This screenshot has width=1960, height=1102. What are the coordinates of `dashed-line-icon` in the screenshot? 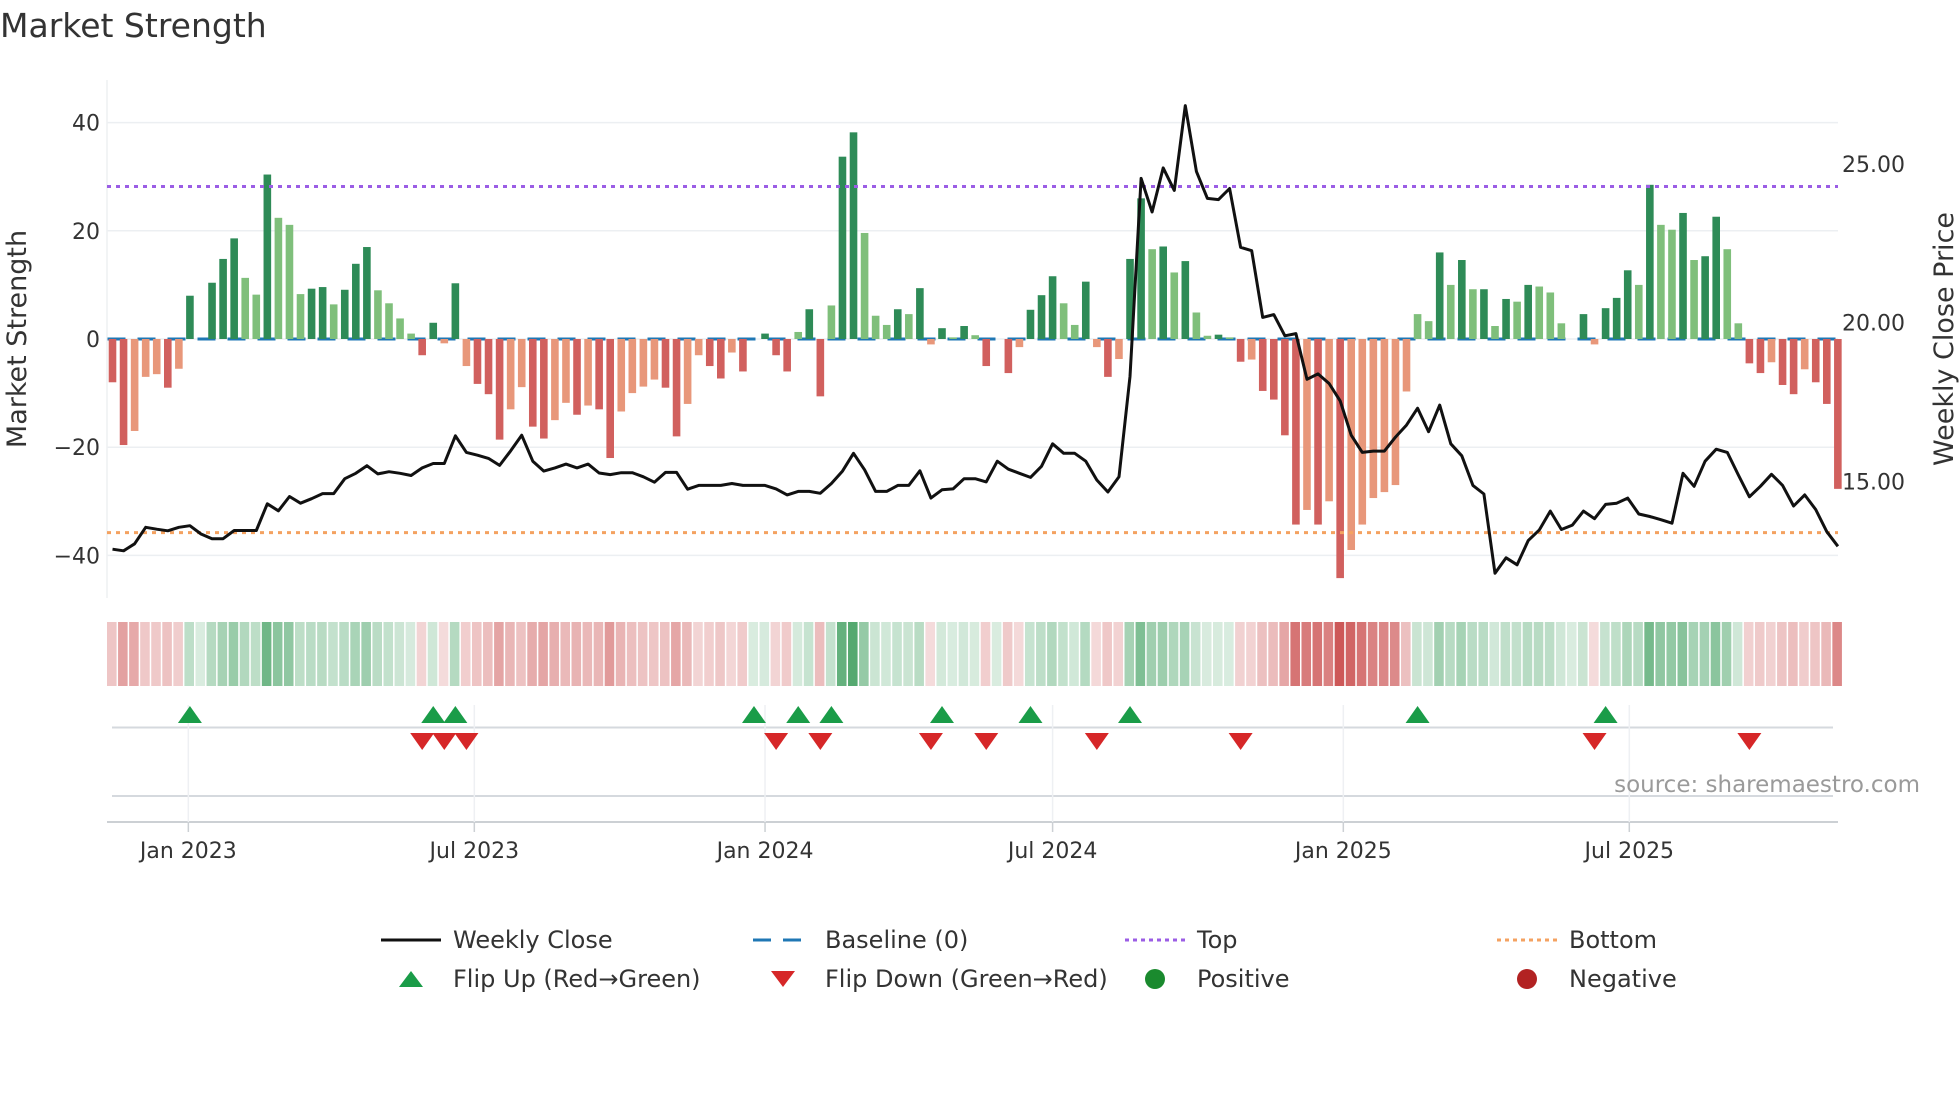 It's located at (783, 940).